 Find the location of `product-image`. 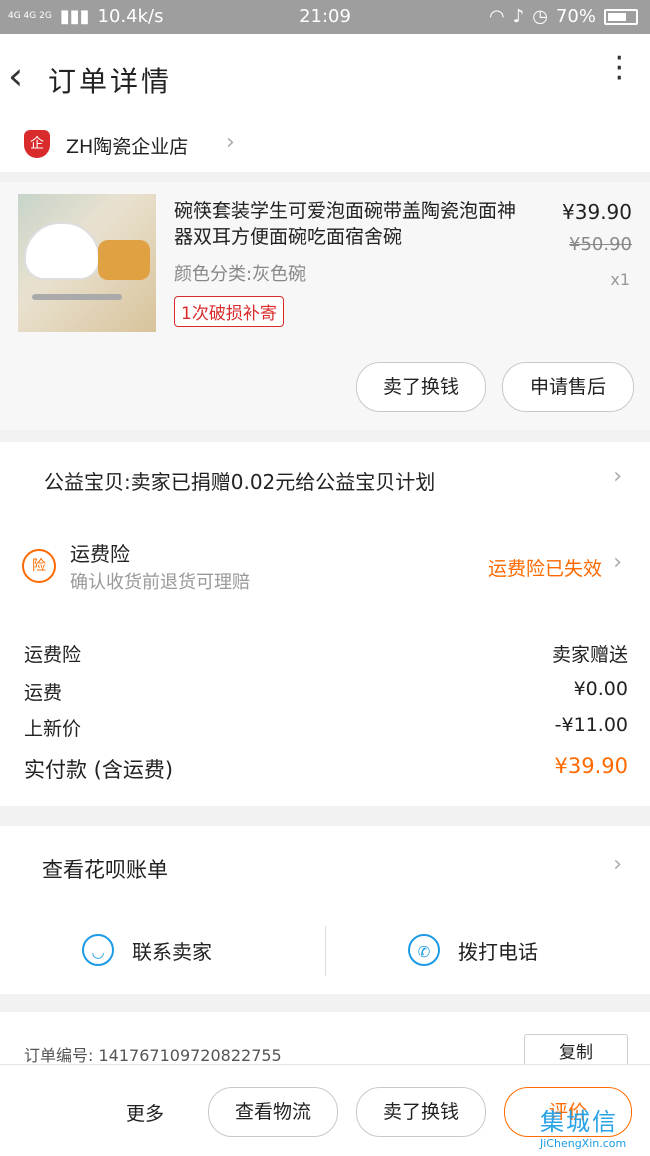

product-image is located at coordinates (87, 263).